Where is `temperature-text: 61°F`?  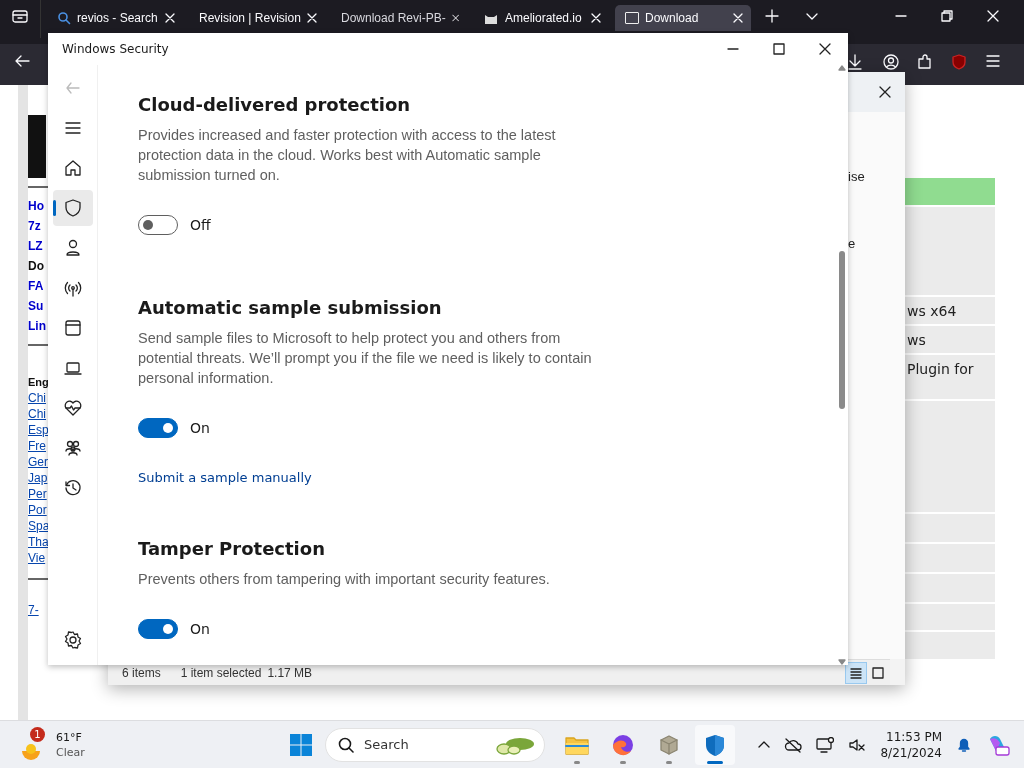
temperature-text: 61°F is located at coordinates (69, 737).